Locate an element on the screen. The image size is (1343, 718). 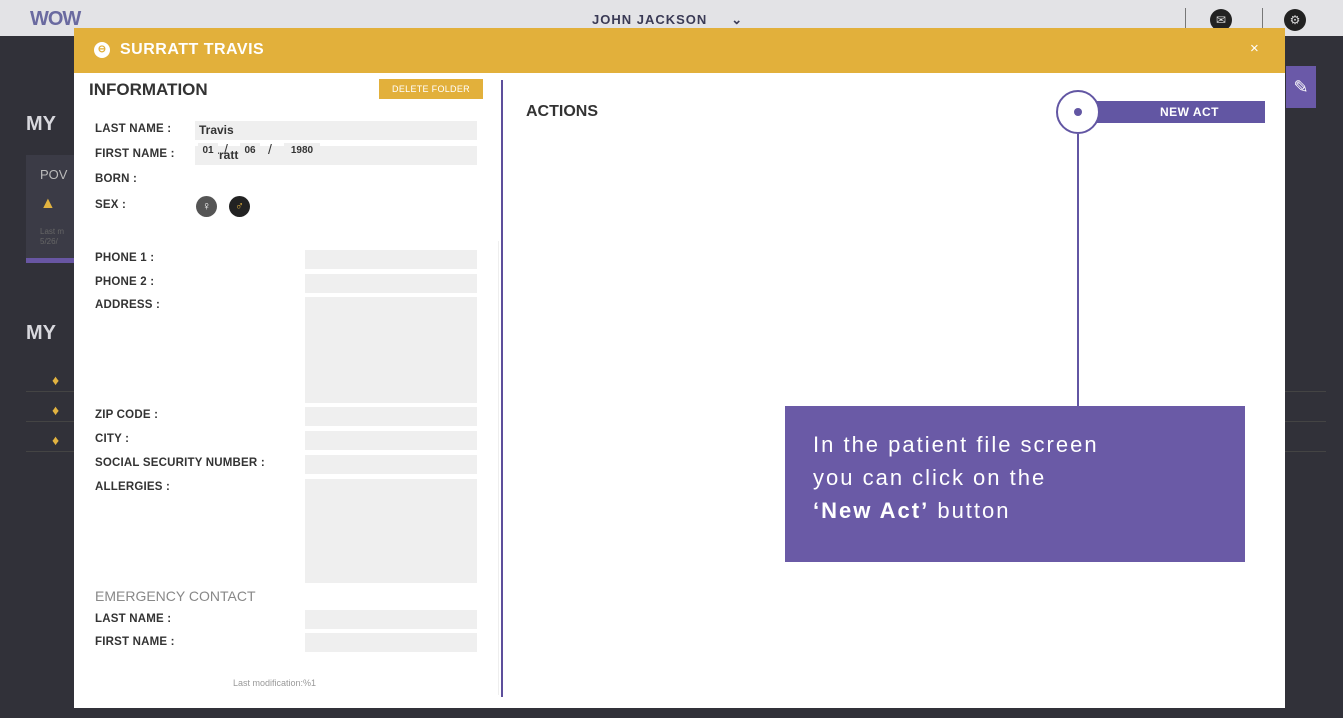
highlight-dot is located at coordinates (1078, 112).